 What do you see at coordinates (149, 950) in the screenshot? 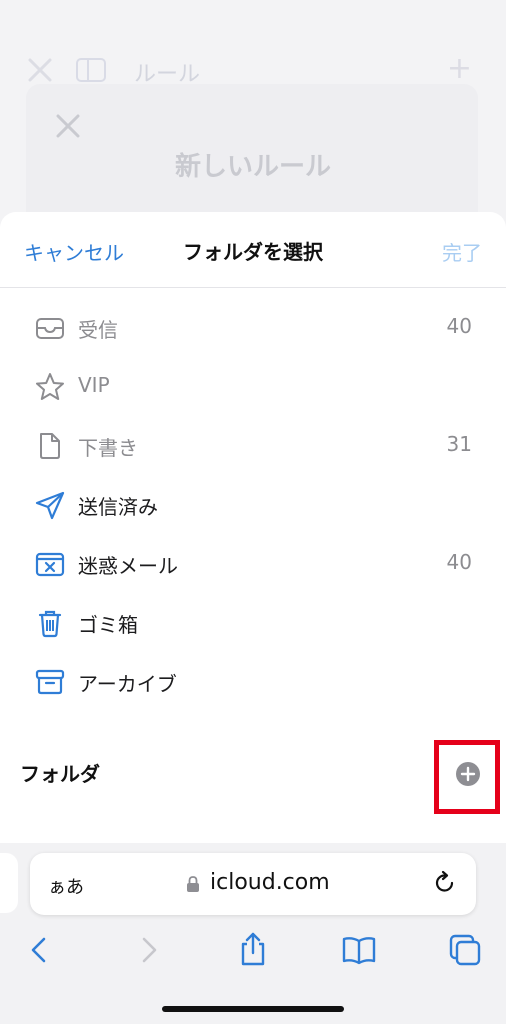
I see `forward-icon` at bounding box center [149, 950].